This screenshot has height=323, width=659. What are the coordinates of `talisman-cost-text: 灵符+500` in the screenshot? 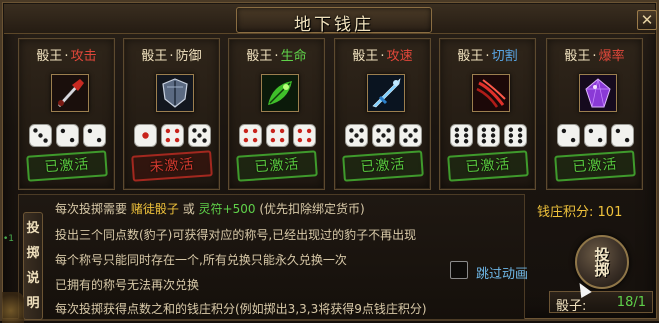 It's located at (227, 209).